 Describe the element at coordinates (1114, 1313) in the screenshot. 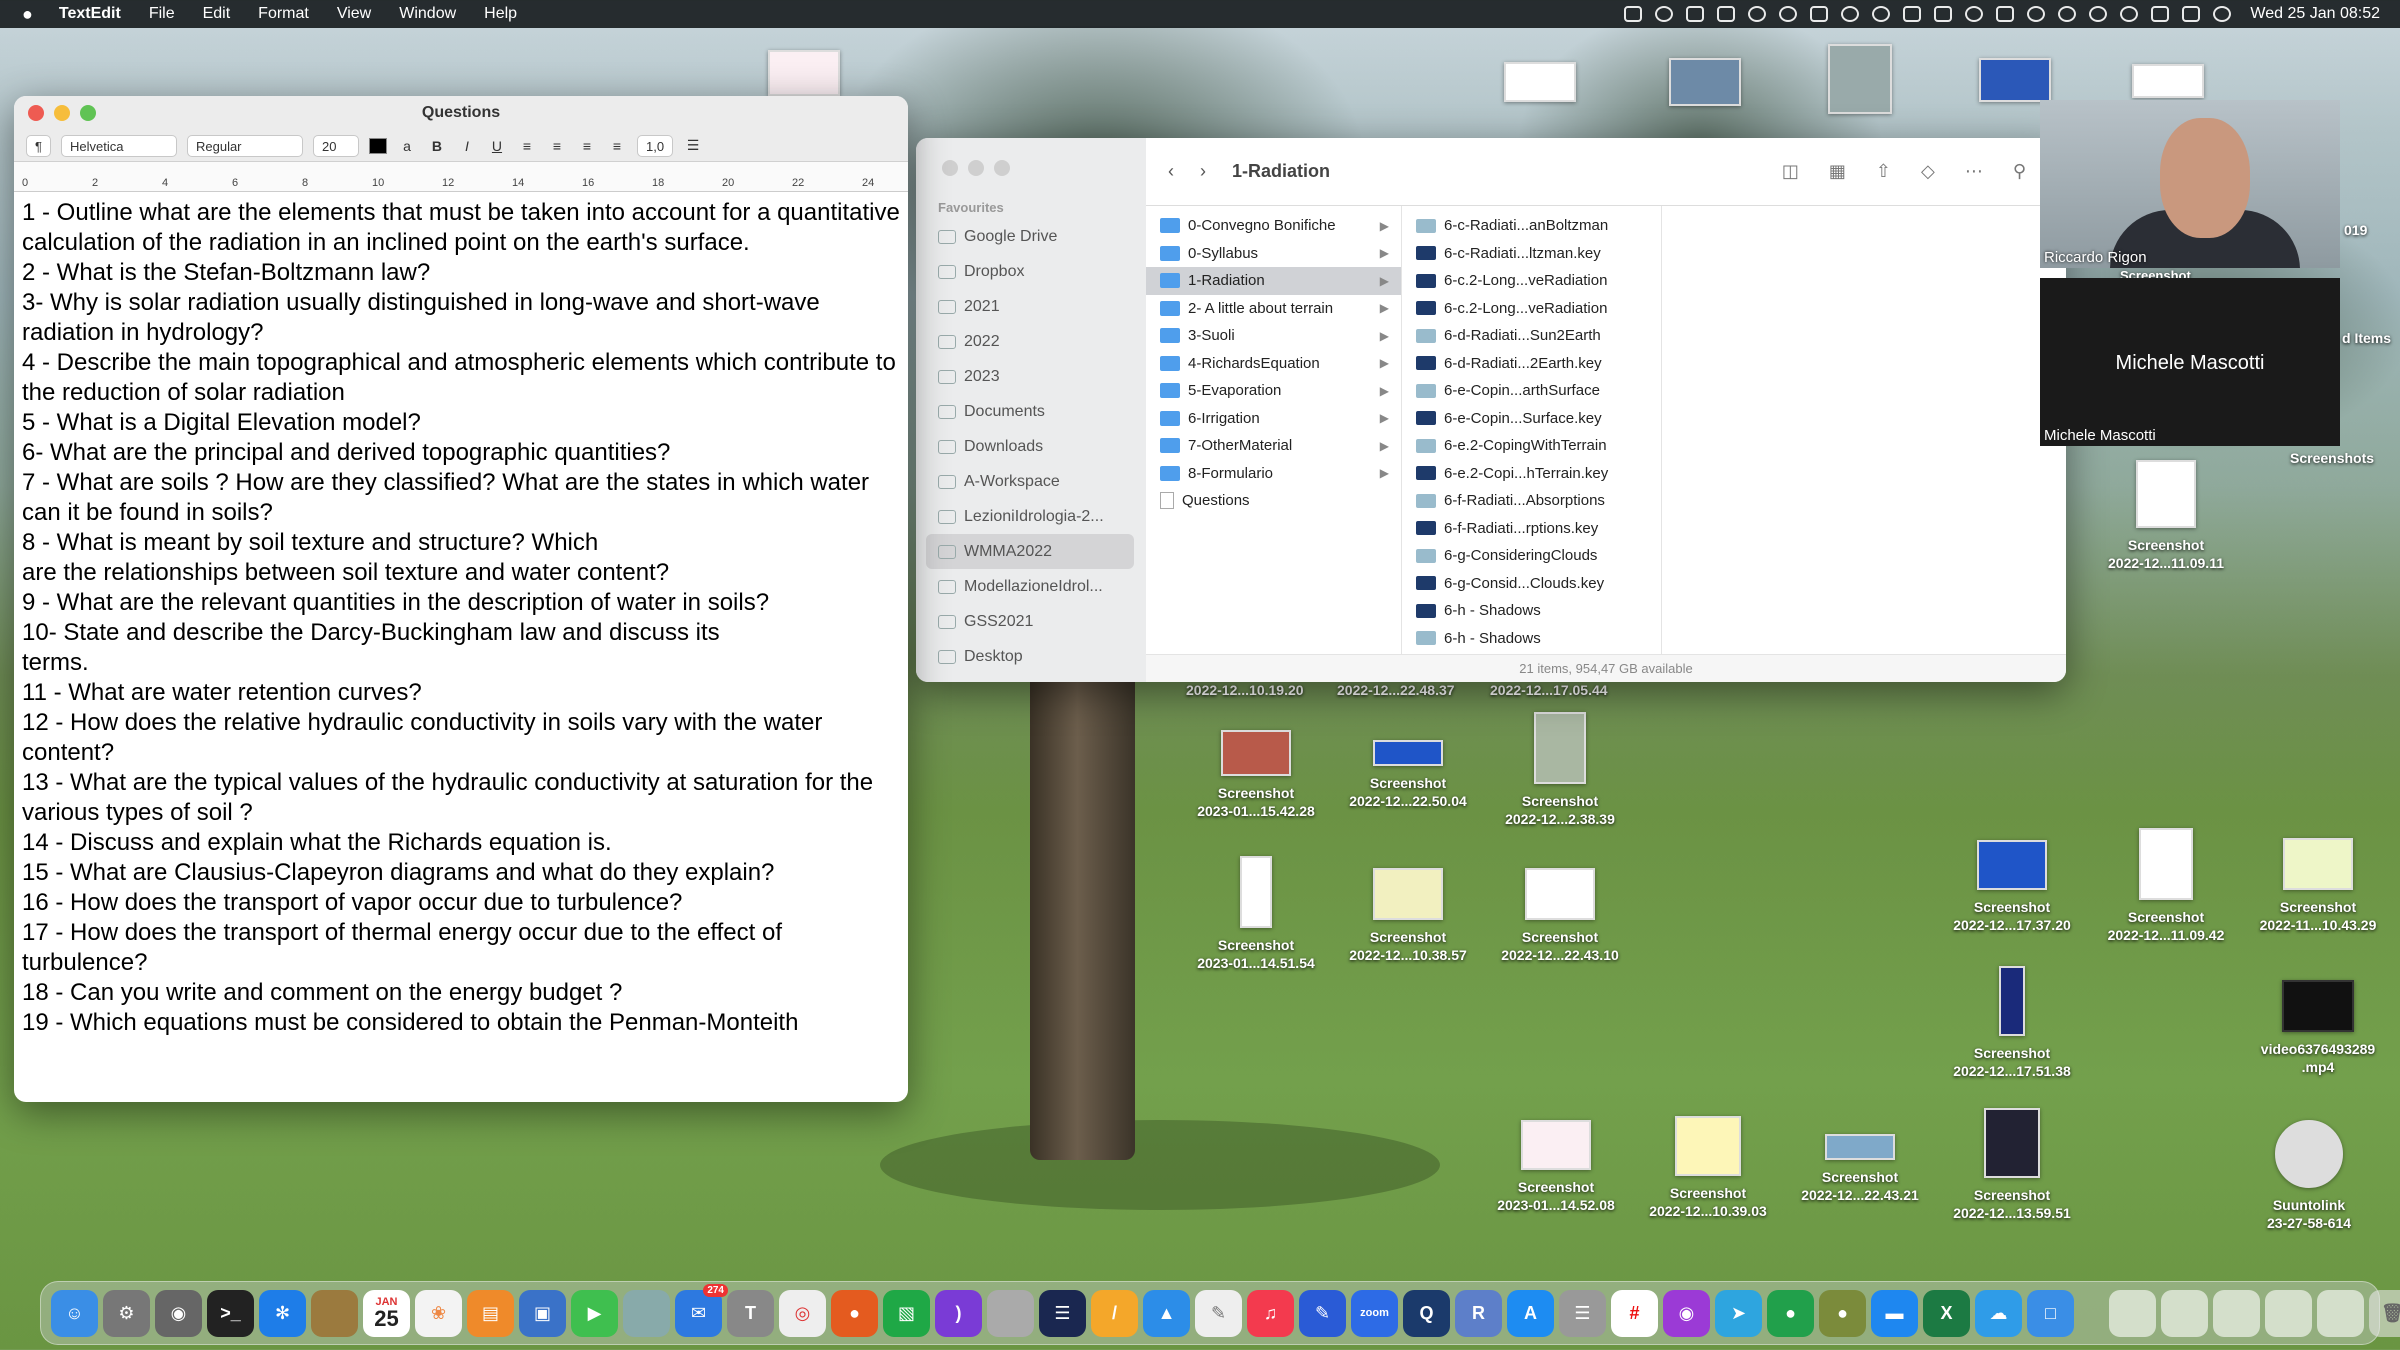

I see `pages-dock-icon: /` at that location.